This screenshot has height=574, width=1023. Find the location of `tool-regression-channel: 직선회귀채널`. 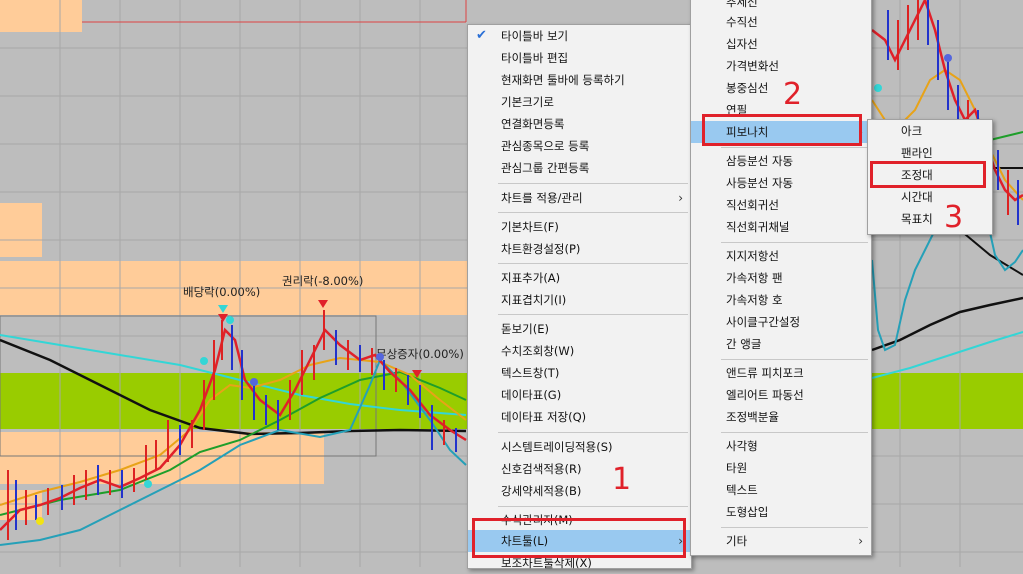

tool-regression-channel: 직선회귀채널 is located at coordinates (781, 227).